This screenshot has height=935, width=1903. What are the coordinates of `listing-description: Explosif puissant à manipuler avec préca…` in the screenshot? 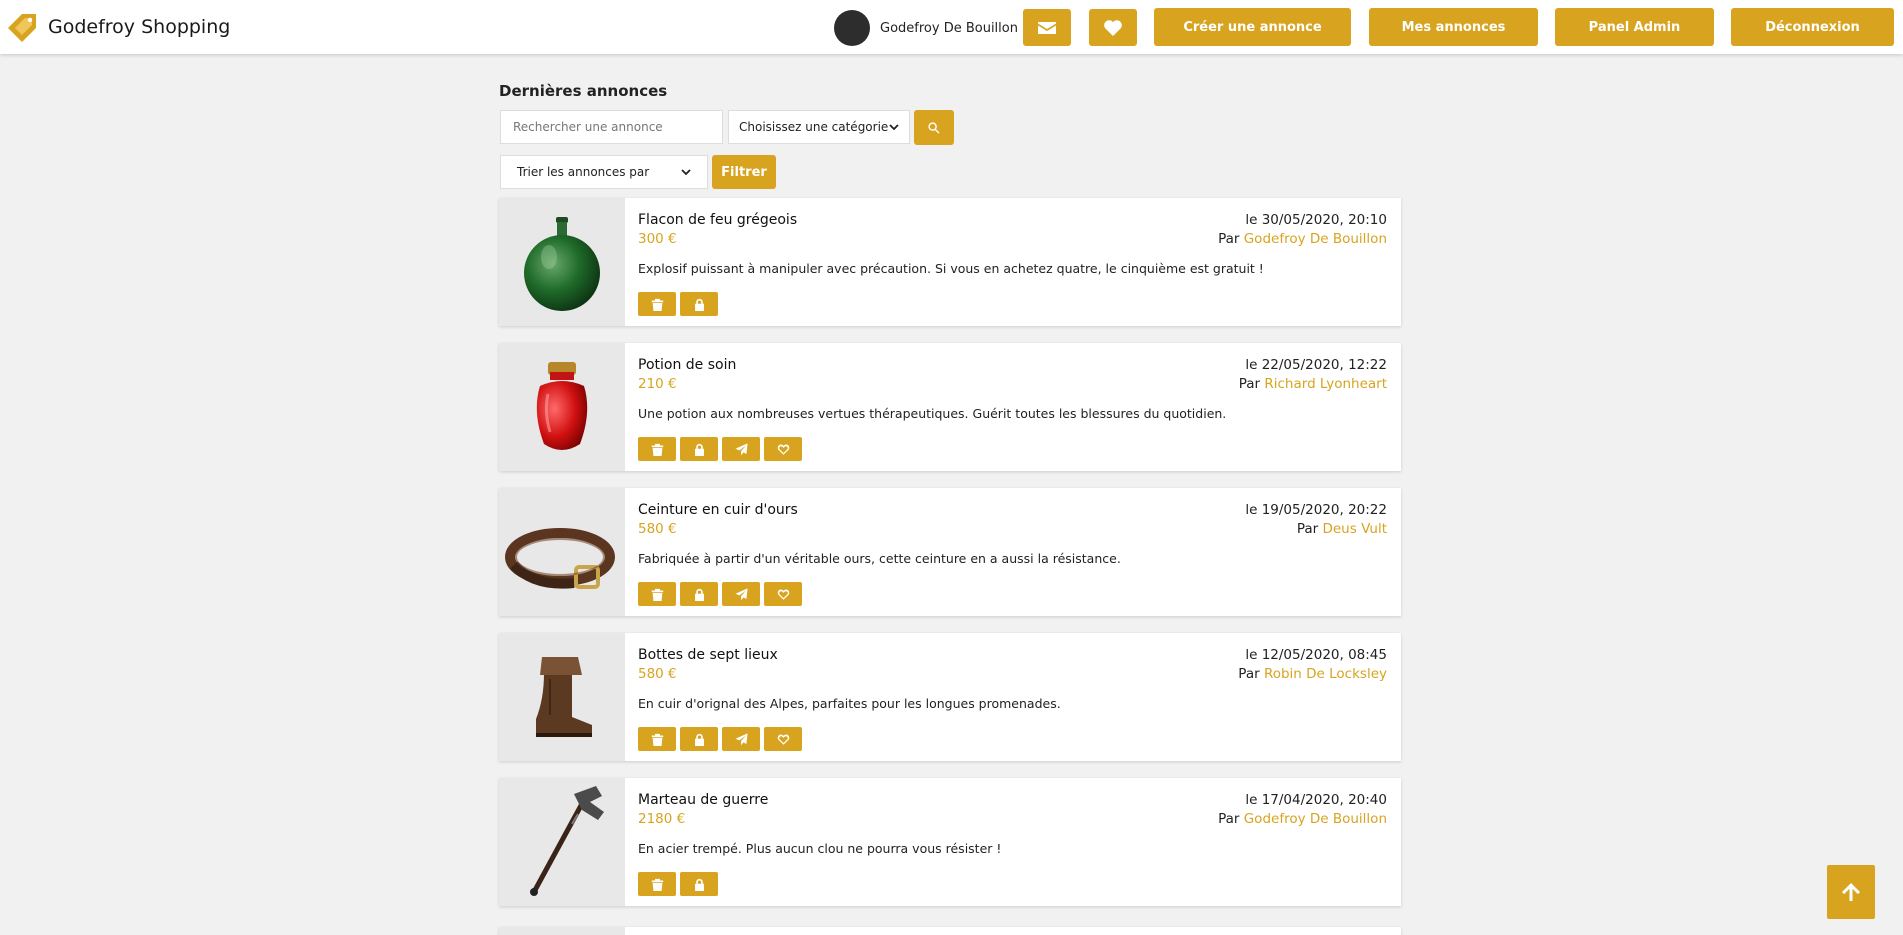 It's located at (951, 268).